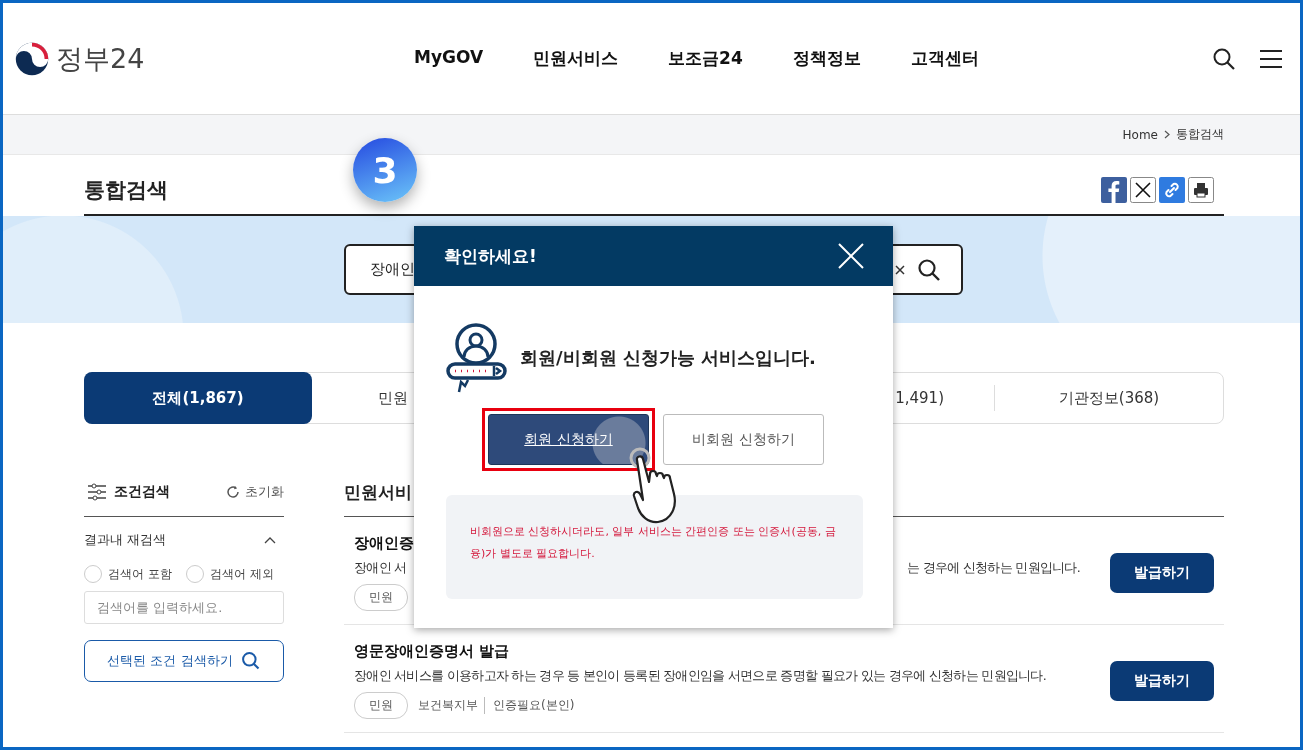  What do you see at coordinates (653, 543) in the screenshot?
I see `notice-text: 비회원으로 신청하시더라도, 일부 서비스는 간편인증 또는 인증서(공동, 금융)가 별도로 필요합니다.` at bounding box center [653, 543].